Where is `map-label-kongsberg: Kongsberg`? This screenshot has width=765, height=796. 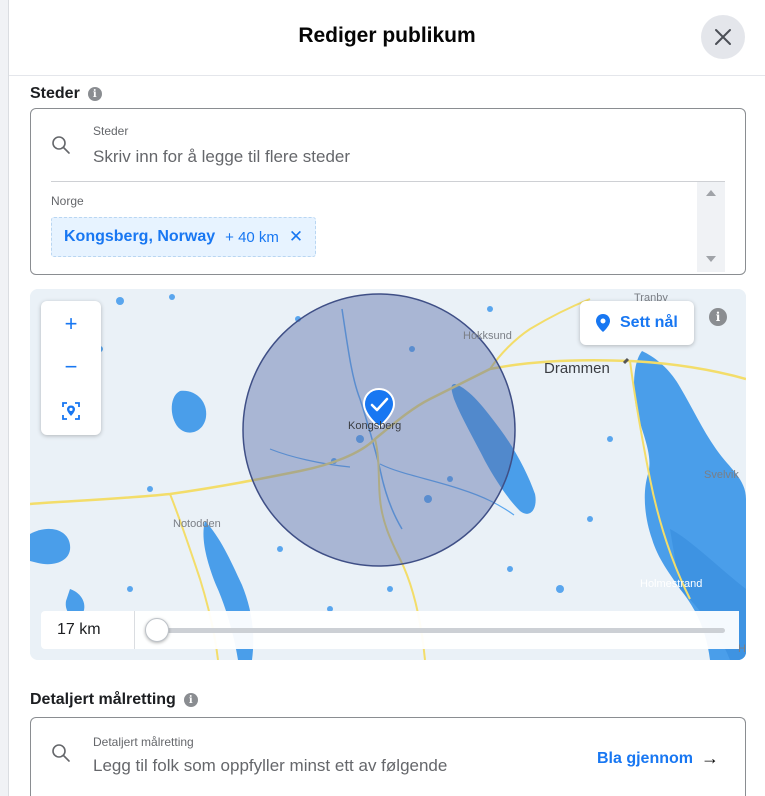 map-label-kongsberg: Kongsberg is located at coordinates (375, 426).